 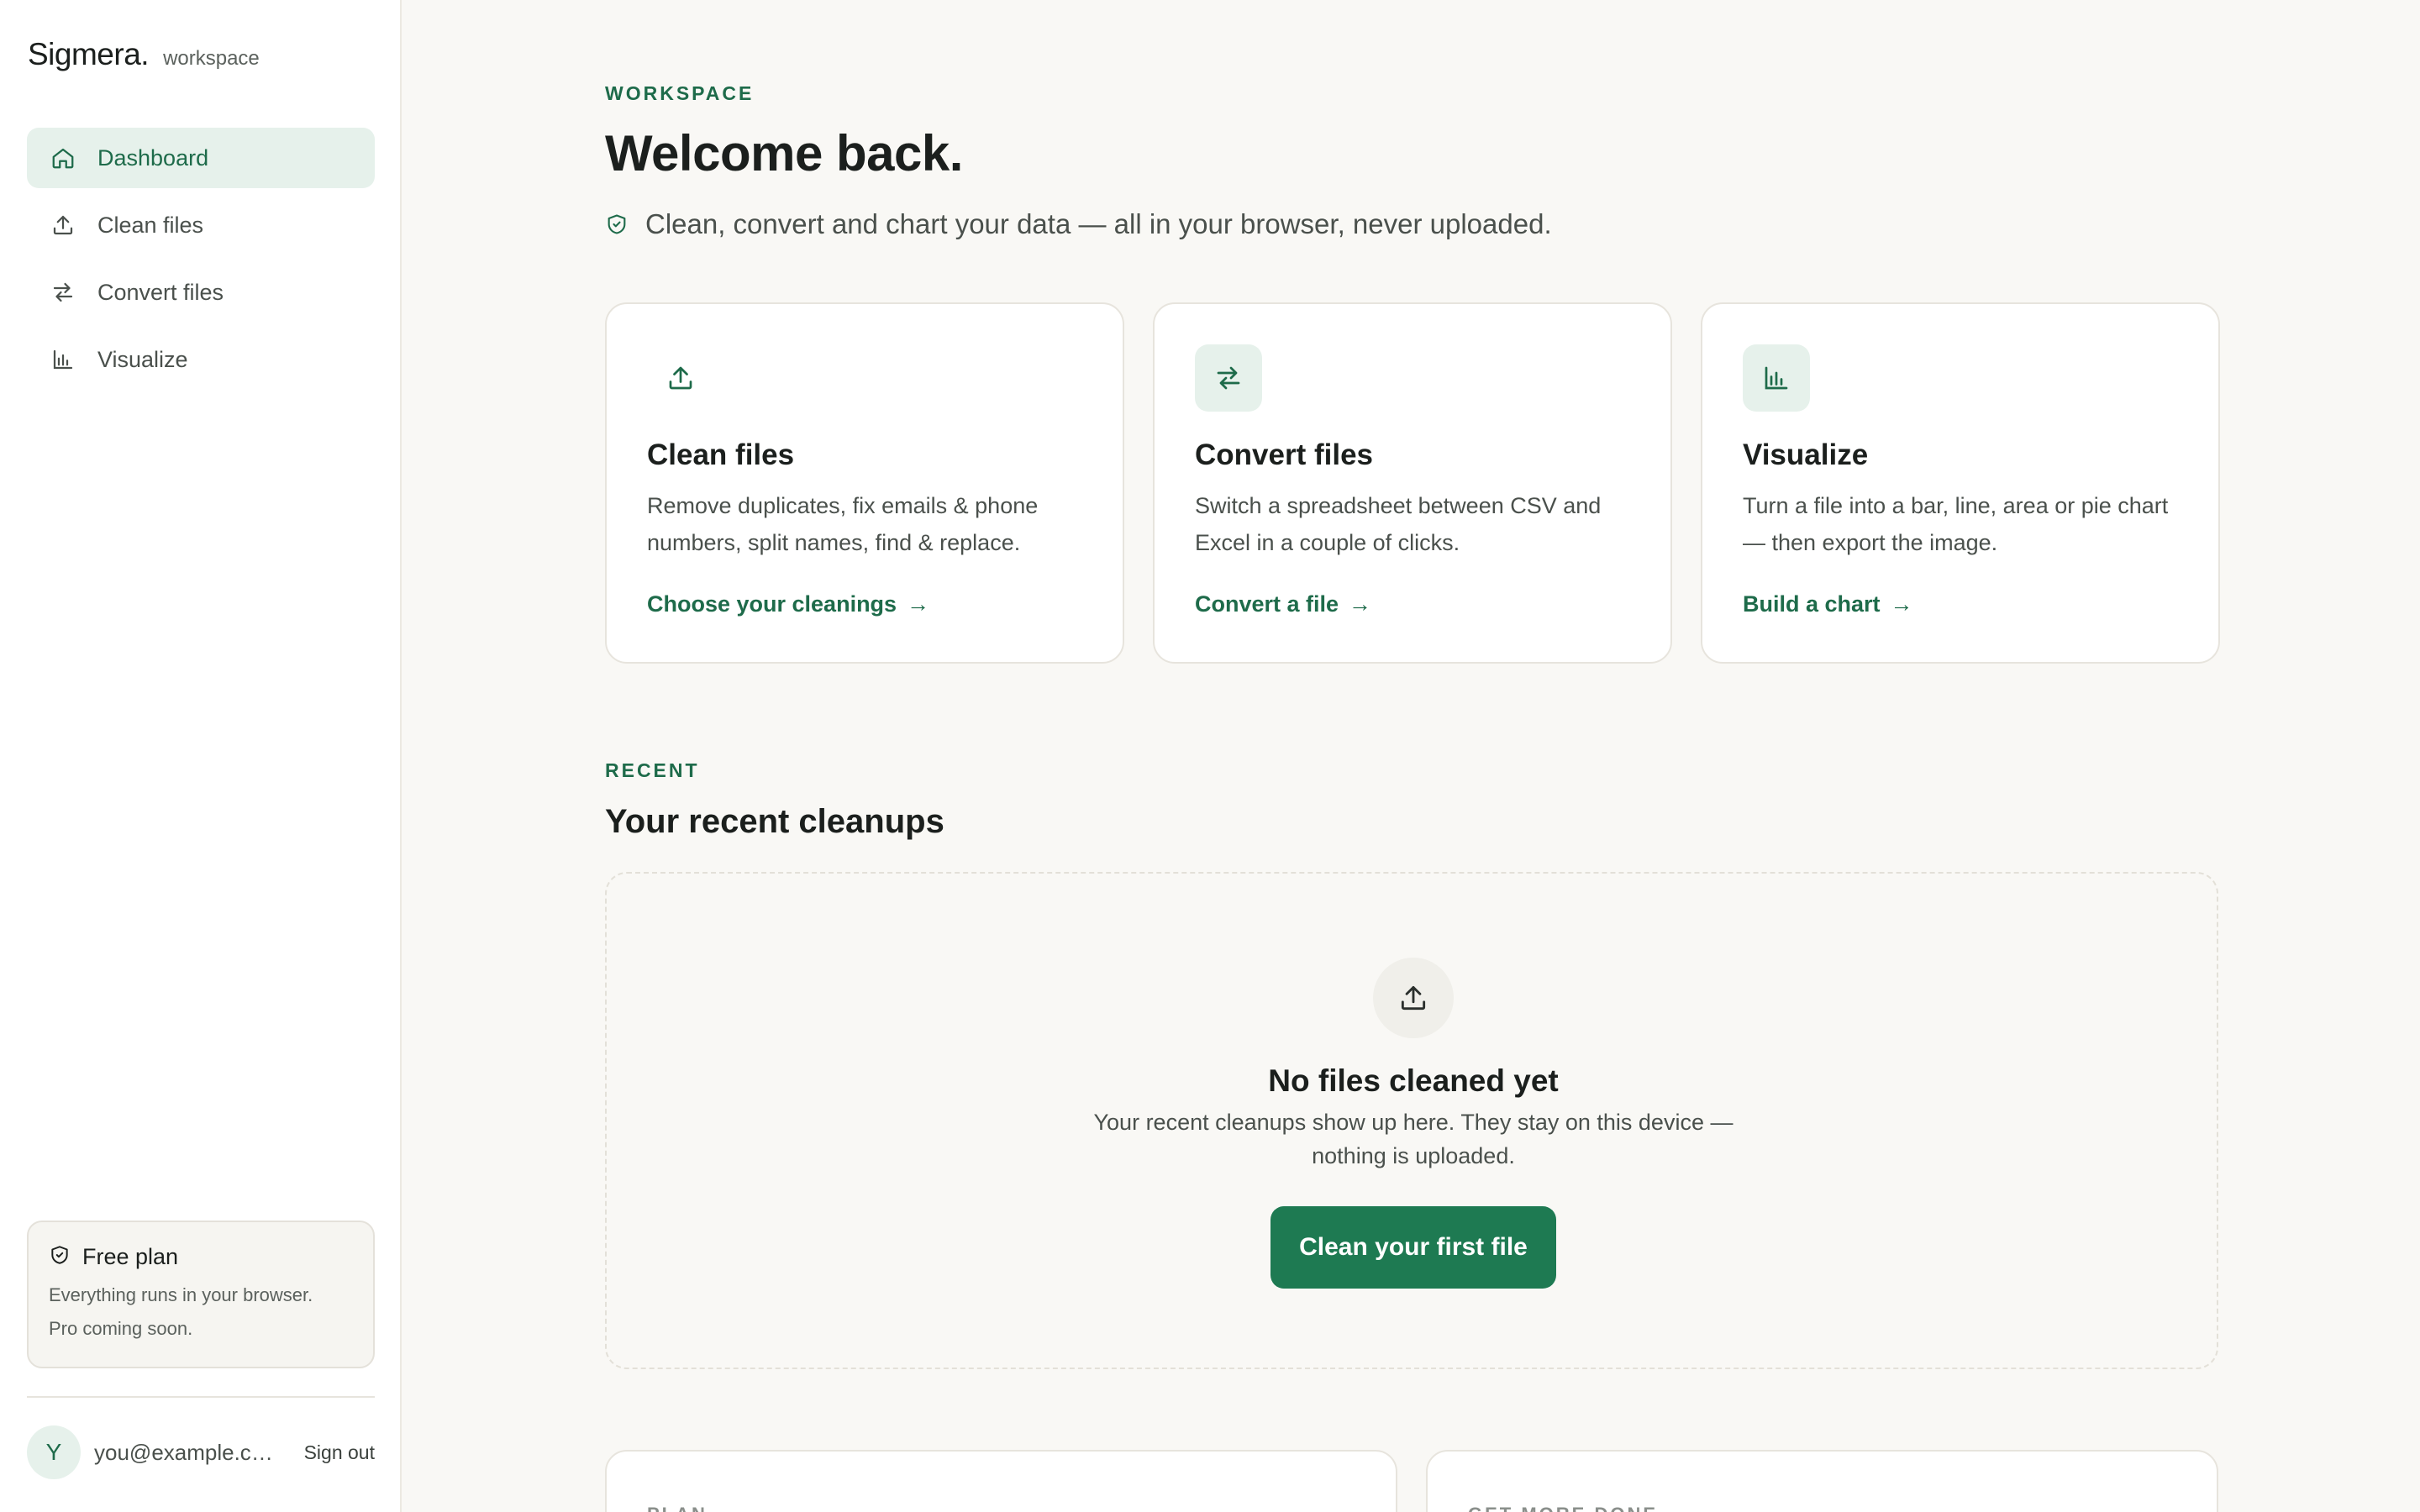 I want to click on sidebar-item-label: Visualize, so click(x=142, y=359).